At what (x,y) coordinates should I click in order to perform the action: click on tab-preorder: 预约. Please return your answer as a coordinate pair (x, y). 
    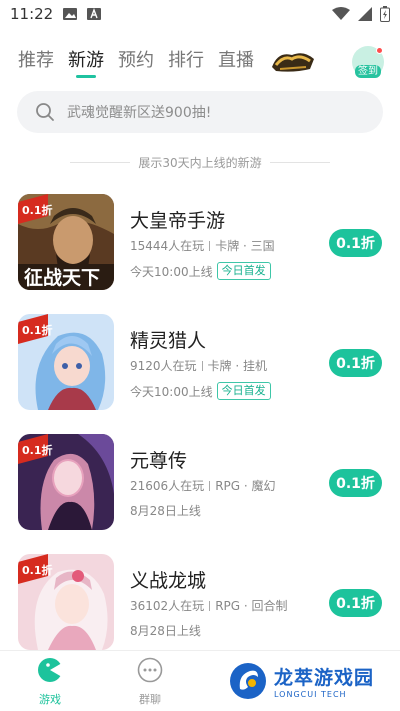
    Looking at the image, I should click on (136, 61).